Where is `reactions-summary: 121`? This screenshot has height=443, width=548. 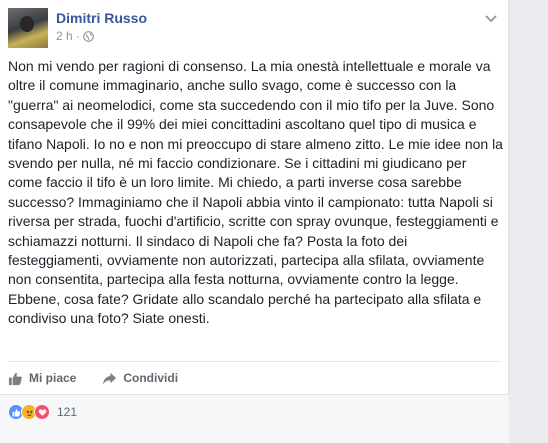 reactions-summary: 121 is located at coordinates (42, 412).